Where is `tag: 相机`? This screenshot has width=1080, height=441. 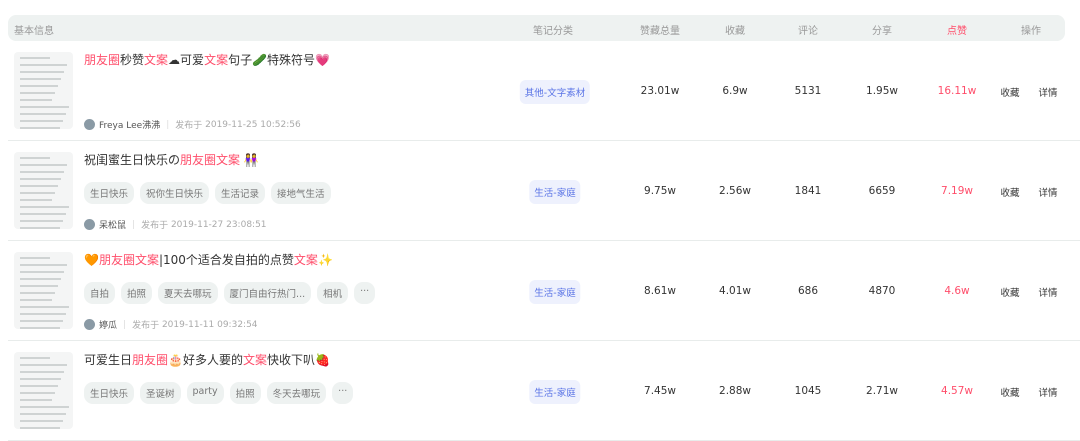 tag: 相机 is located at coordinates (333, 293).